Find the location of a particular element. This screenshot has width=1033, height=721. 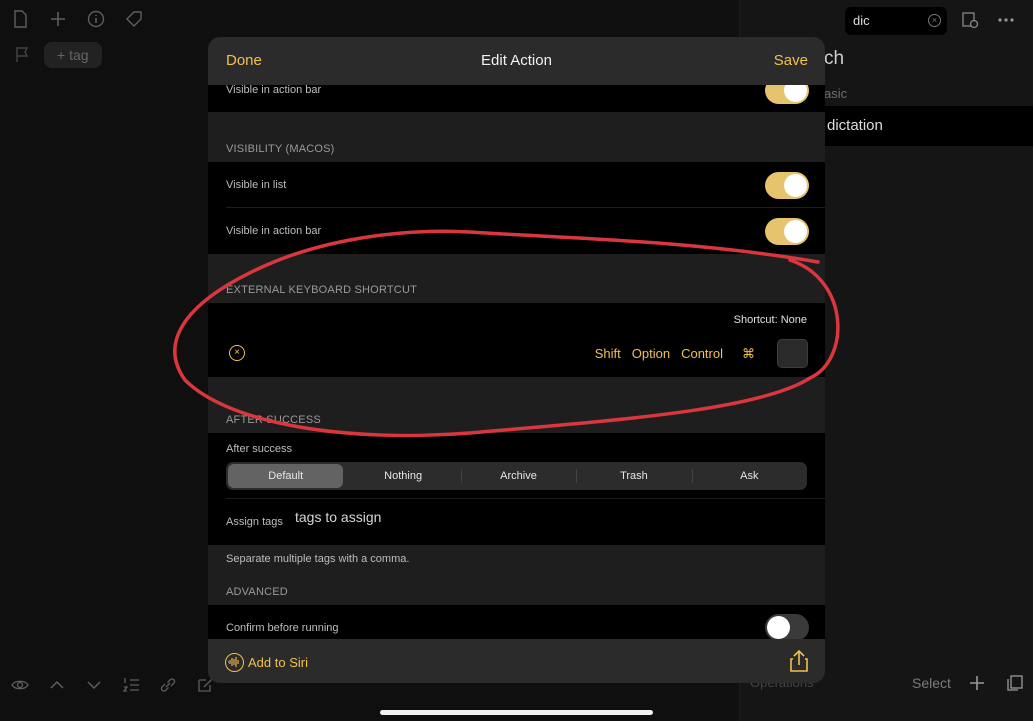

row-separator is located at coordinates (525, 207).